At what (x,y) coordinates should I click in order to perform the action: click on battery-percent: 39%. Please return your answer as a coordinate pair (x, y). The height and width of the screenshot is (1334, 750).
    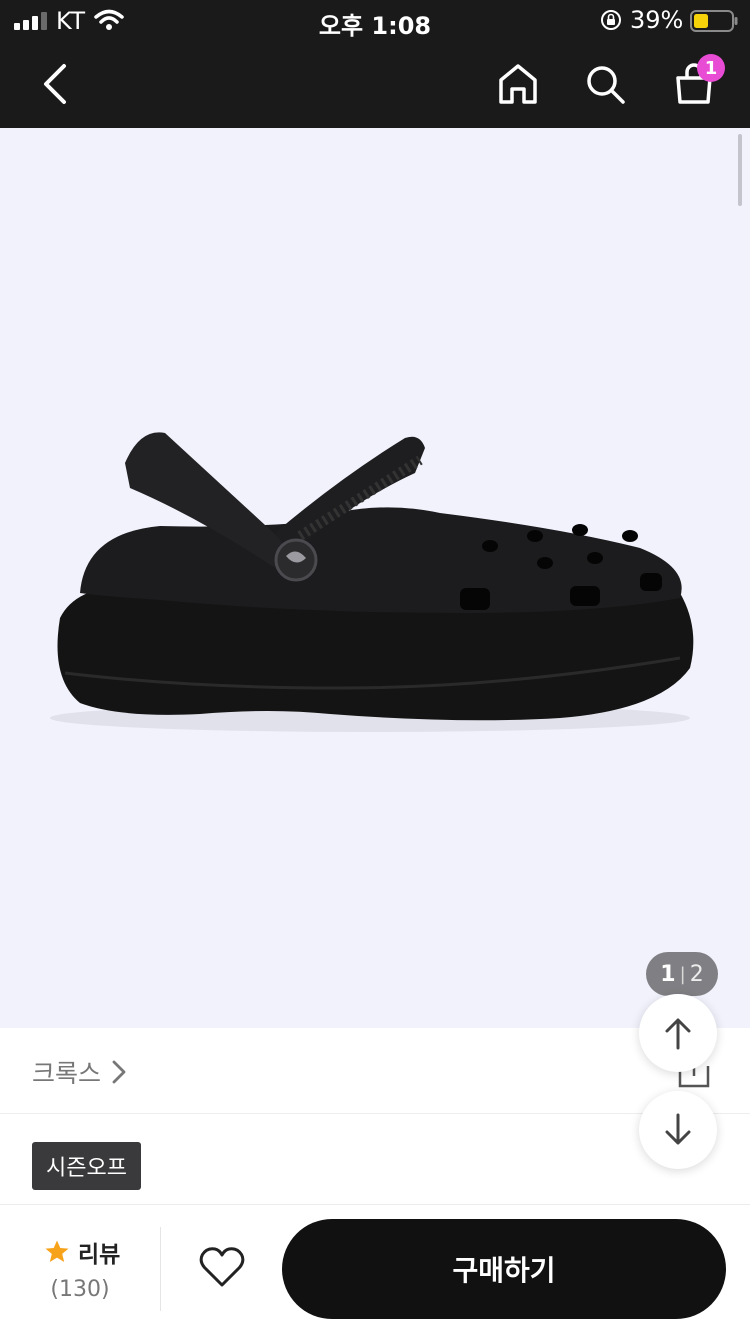
    Looking at the image, I should click on (657, 20).